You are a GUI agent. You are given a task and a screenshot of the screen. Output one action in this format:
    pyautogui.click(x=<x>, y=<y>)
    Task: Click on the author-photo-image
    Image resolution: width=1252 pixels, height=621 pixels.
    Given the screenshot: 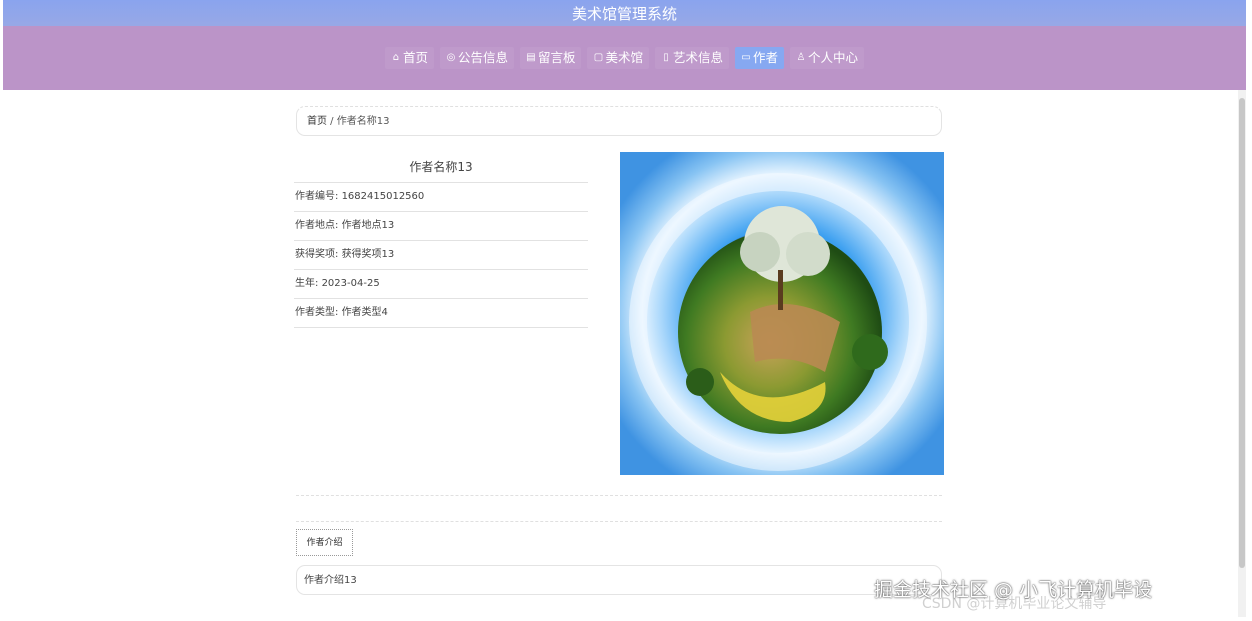 What is the action you would take?
    pyautogui.click(x=782, y=313)
    